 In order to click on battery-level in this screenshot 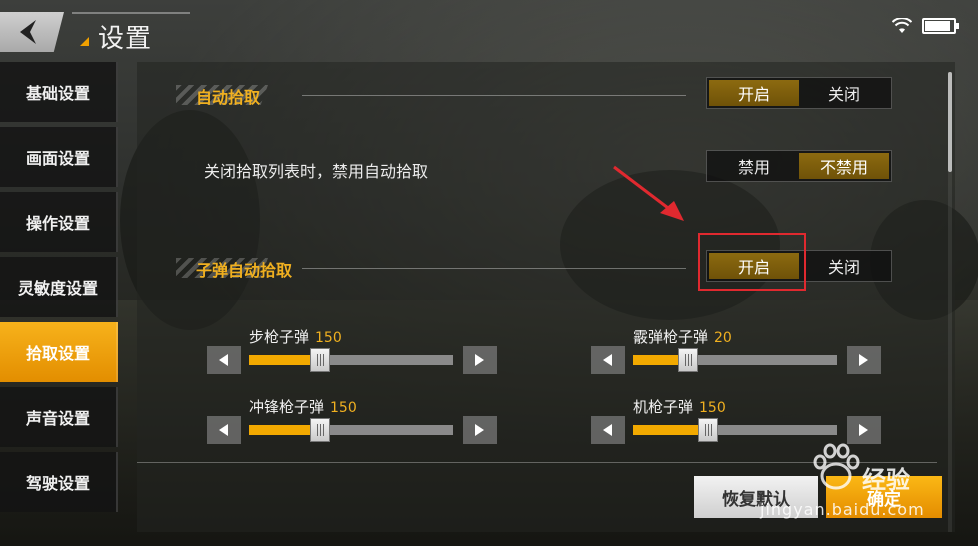, I will do `click(937, 26)`.